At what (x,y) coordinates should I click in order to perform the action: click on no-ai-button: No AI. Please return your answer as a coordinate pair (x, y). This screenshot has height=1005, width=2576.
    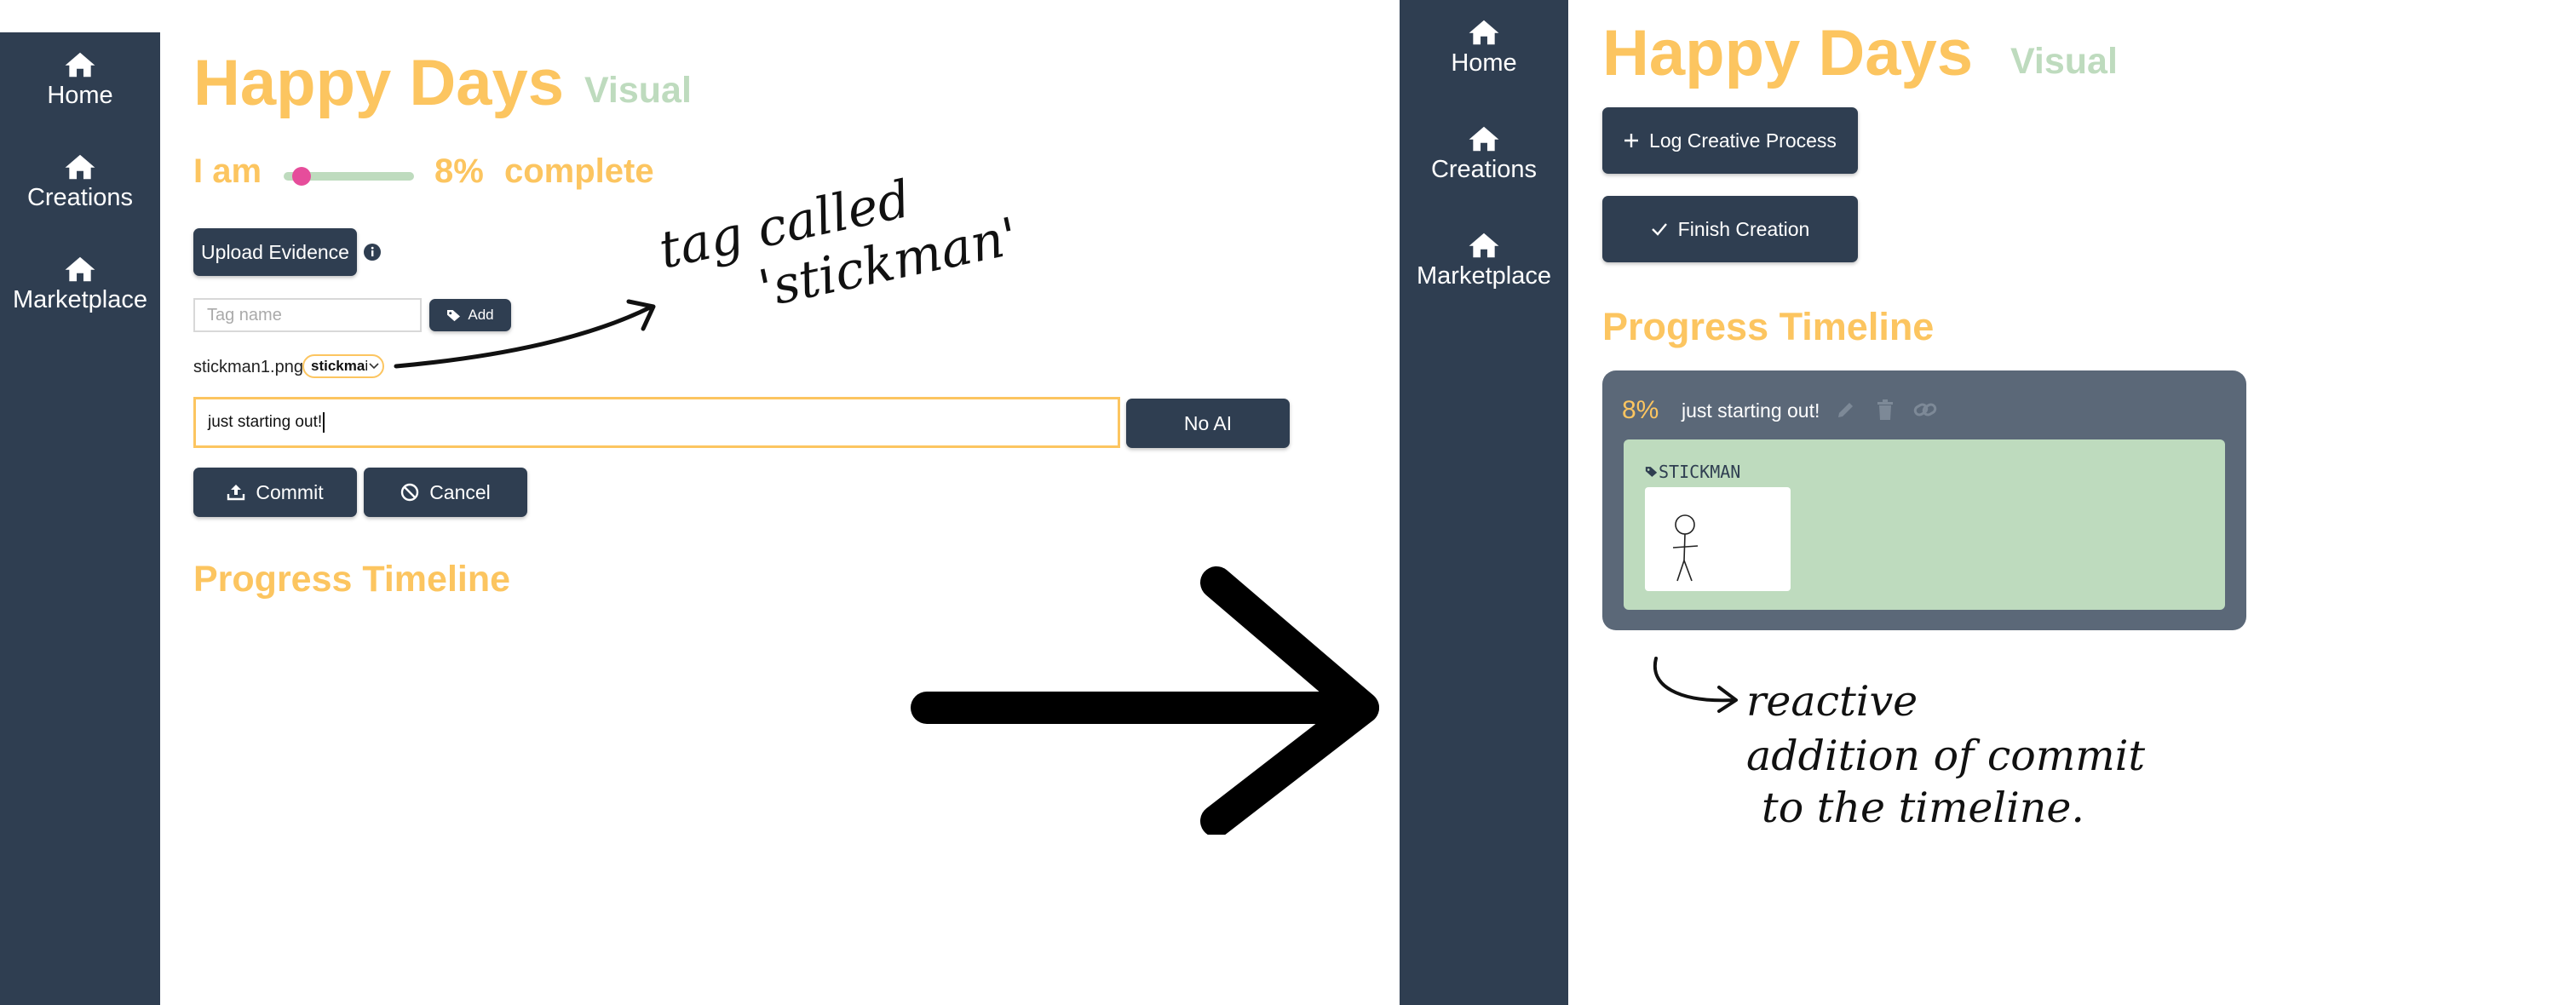
    Looking at the image, I should click on (1208, 423).